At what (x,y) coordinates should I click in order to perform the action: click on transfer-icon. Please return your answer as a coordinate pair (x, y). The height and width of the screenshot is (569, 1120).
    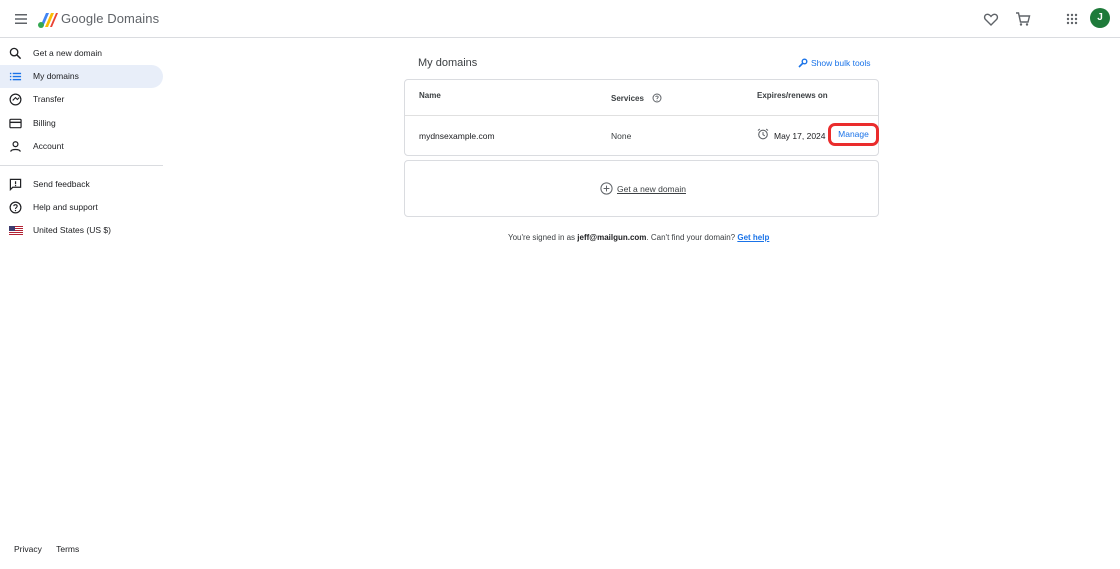
    Looking at the image, I should click on (15, 99).